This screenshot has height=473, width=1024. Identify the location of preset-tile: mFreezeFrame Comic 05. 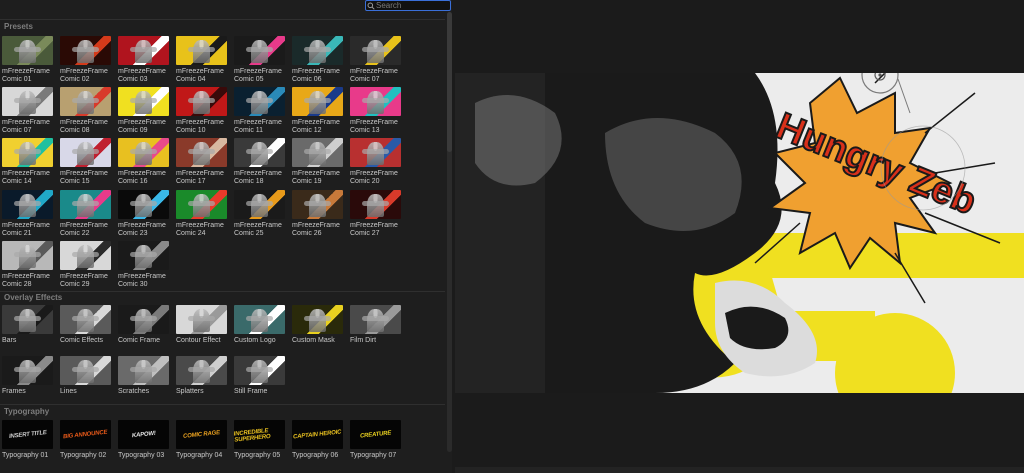
(260, 60).